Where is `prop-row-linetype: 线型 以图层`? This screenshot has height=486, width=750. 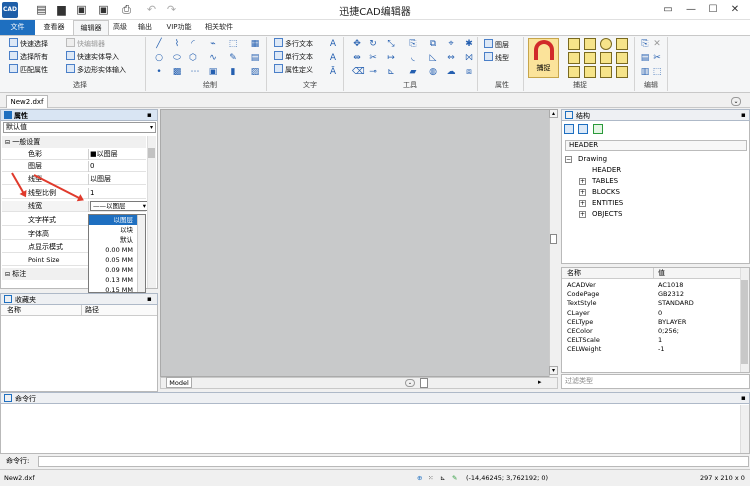
prop-row-linetype: 线型 以图层 is located at coordinates (74, 179).